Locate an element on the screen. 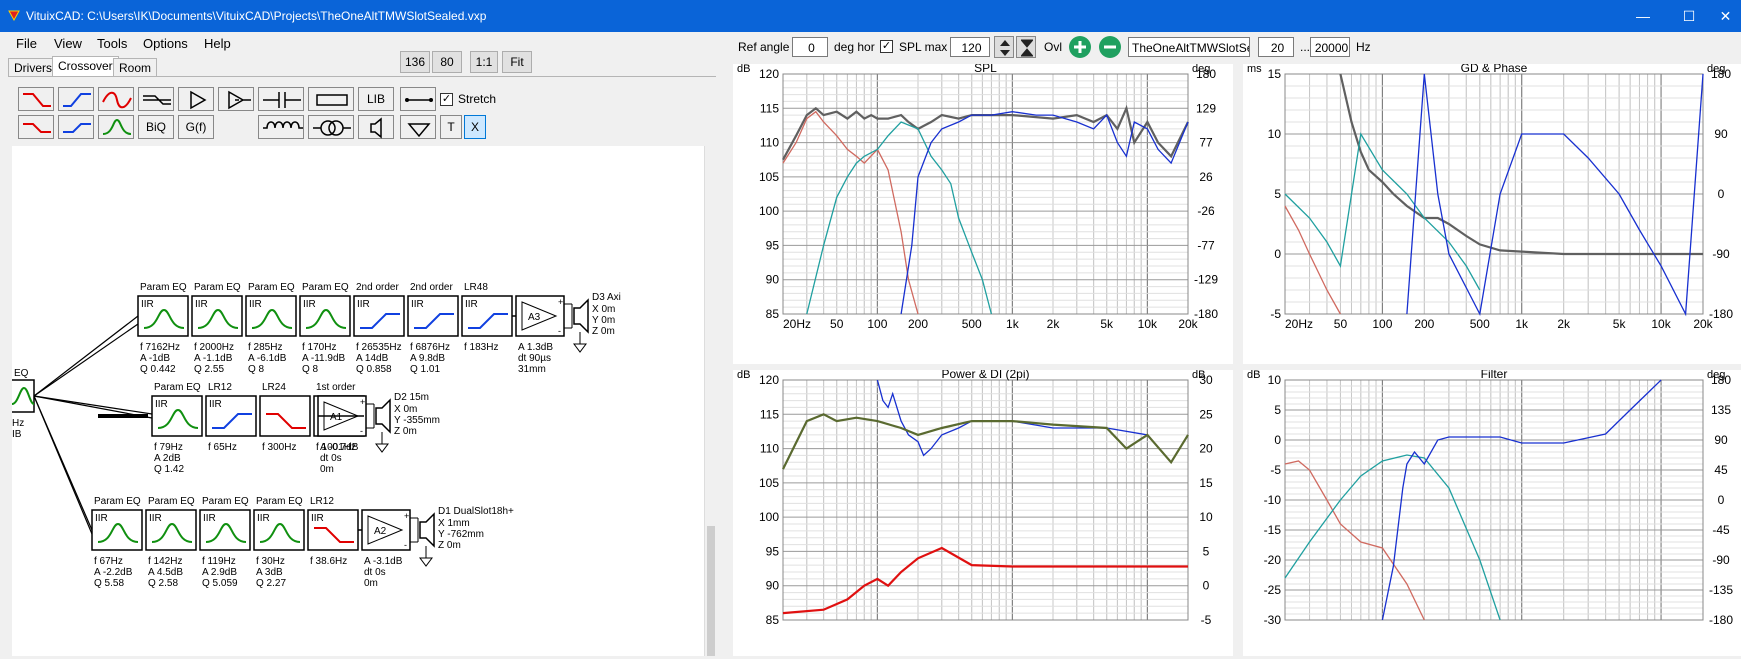  add-overlay-icon is located at coordinates (1080, 47).